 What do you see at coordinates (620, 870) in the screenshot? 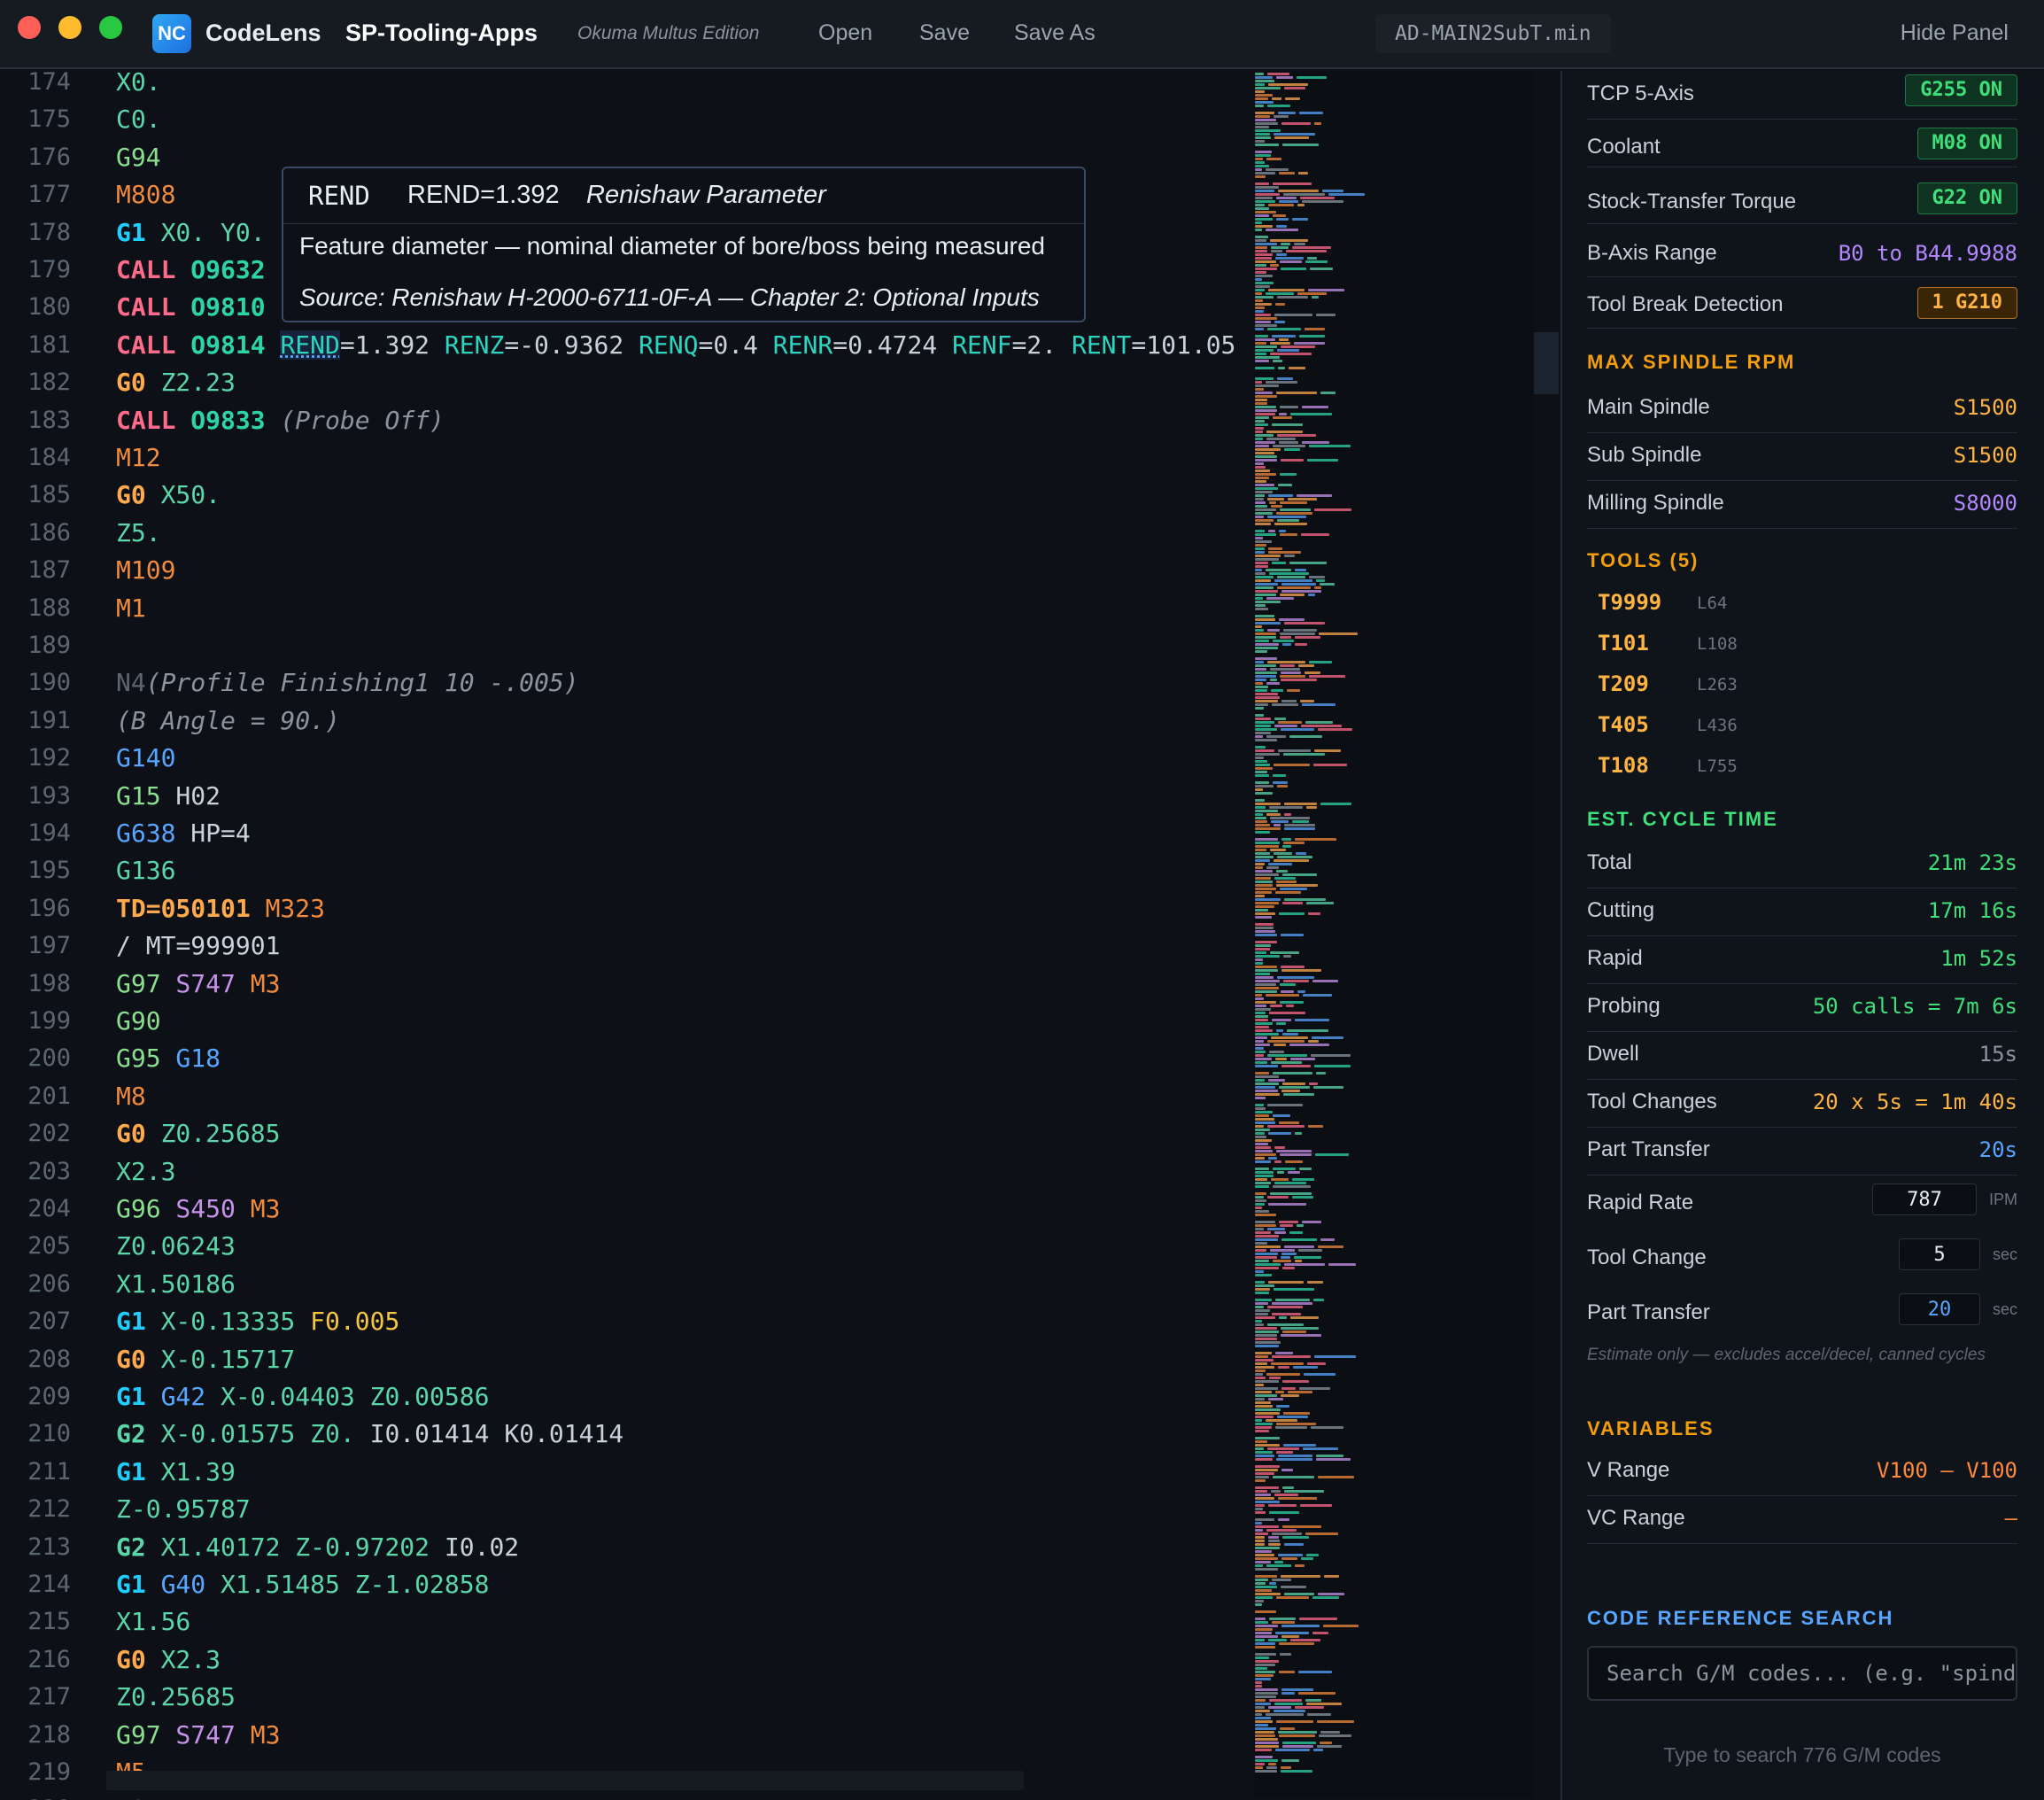
I see `code-line: 195 G136` at bounding box center [620, 870].